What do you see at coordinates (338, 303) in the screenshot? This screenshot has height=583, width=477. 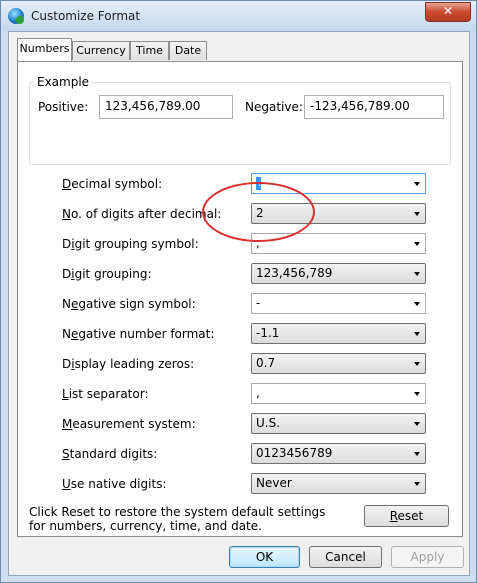 I see `negative-sign-symbol-combo: -` at bounding box center [338, 303].